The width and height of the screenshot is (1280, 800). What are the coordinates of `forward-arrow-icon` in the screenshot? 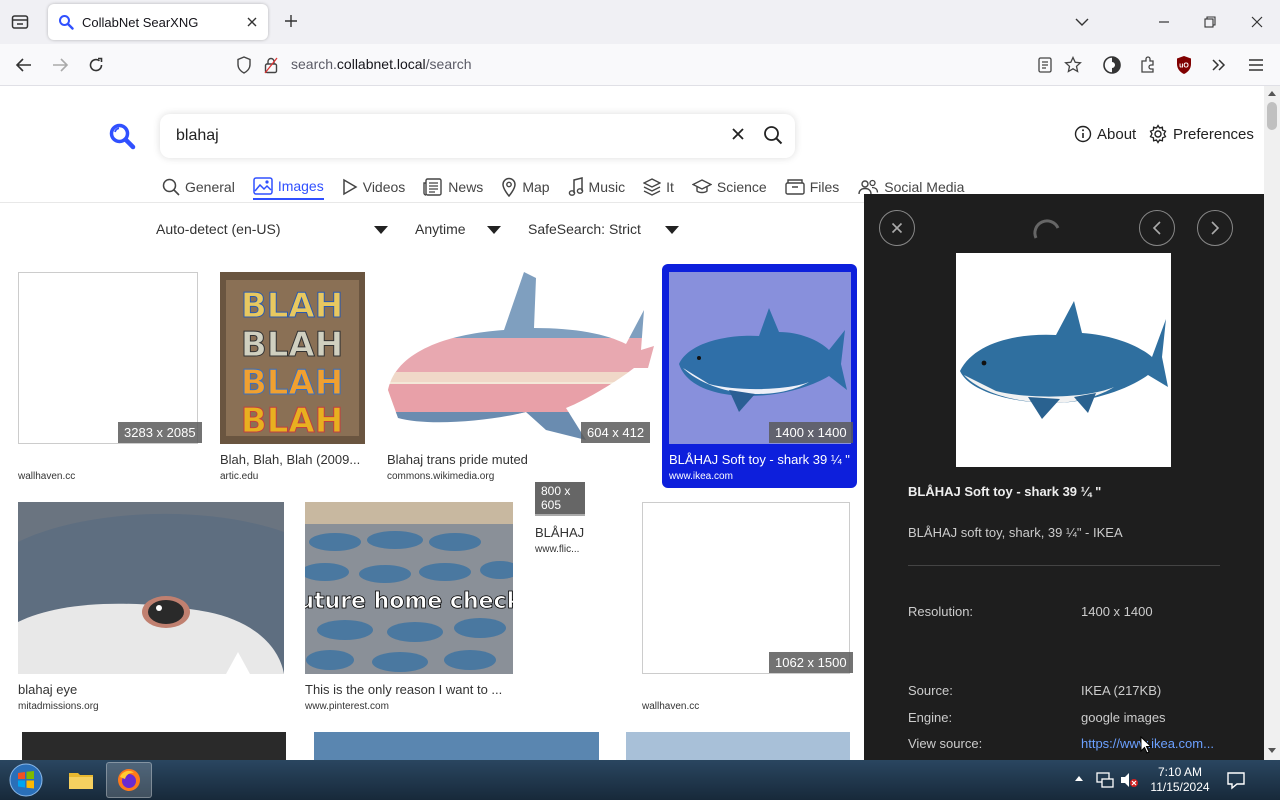 It's located at (60, 65).